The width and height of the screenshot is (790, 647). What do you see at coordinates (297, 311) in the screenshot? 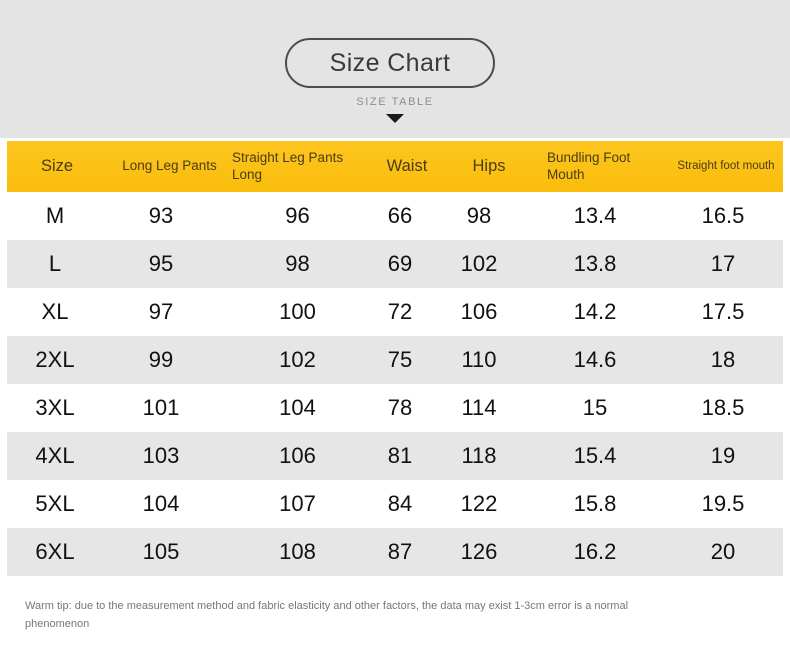
I see `cell-straight-leg-pants-long-value: 100` at bounding box center [297, 311].